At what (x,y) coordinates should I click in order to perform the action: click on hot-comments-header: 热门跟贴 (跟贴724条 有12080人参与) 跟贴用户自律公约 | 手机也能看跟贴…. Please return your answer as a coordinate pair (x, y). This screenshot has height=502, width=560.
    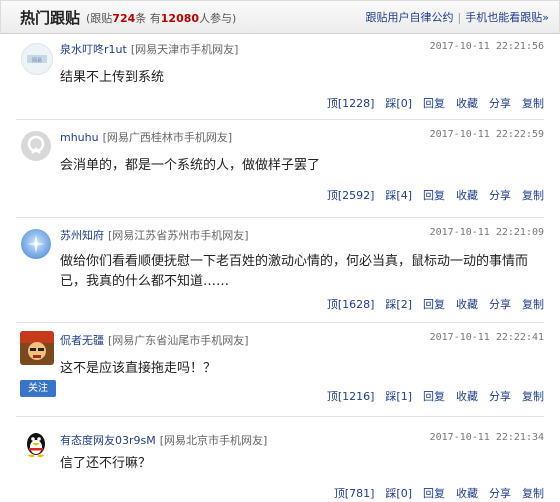
    Looking at the image, I should click on (280, 17).